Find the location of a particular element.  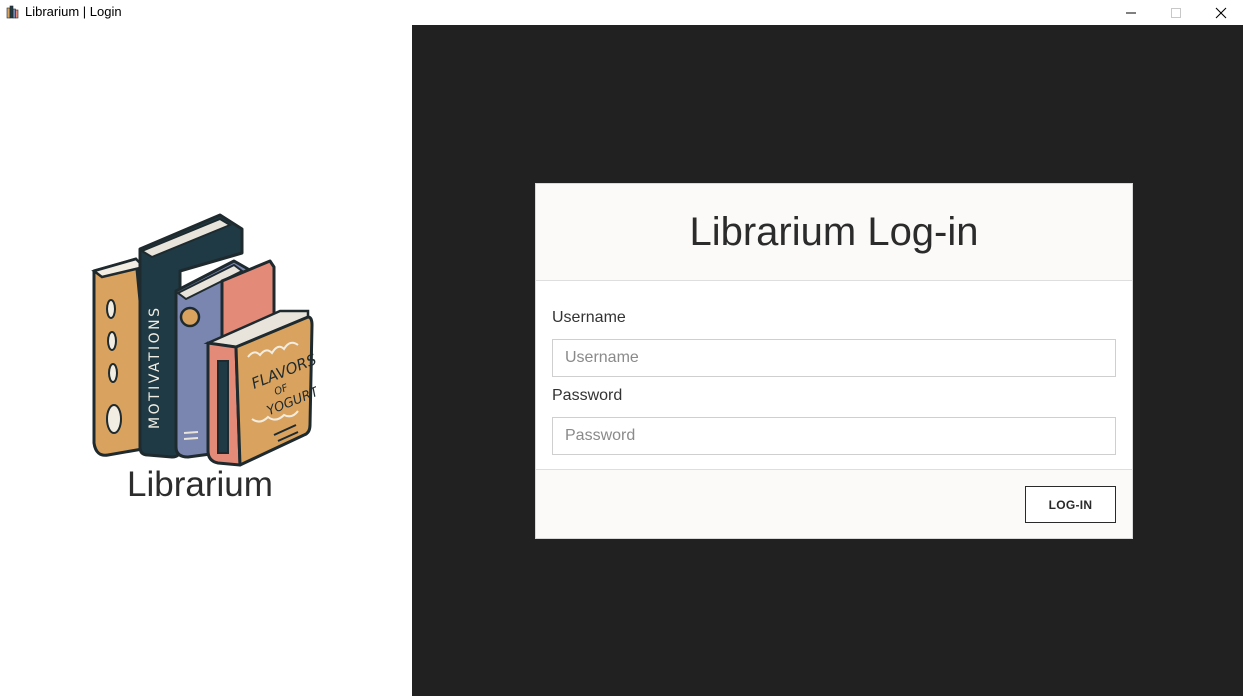

window-title: Librarium | Login is located at coordinates (73, 11).